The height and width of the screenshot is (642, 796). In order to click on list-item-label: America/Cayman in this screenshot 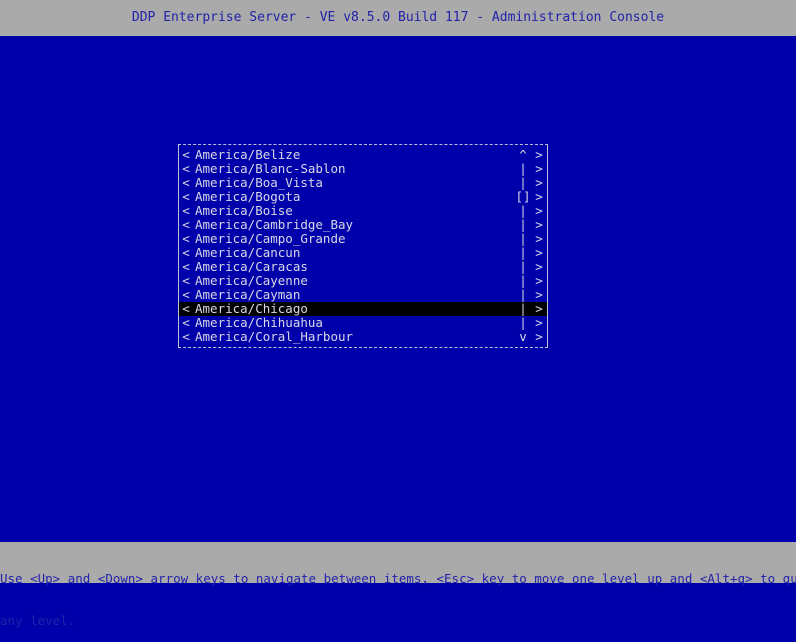, I will do `click(248, 295)`.